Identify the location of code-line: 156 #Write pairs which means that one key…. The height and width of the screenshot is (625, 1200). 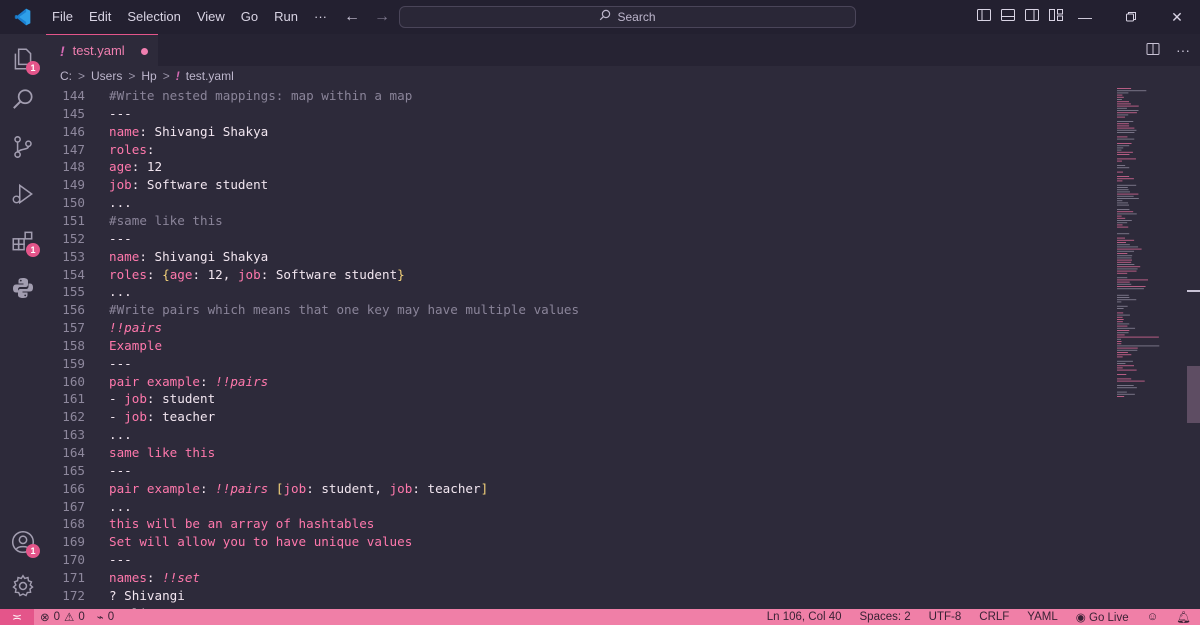
(576, 310).